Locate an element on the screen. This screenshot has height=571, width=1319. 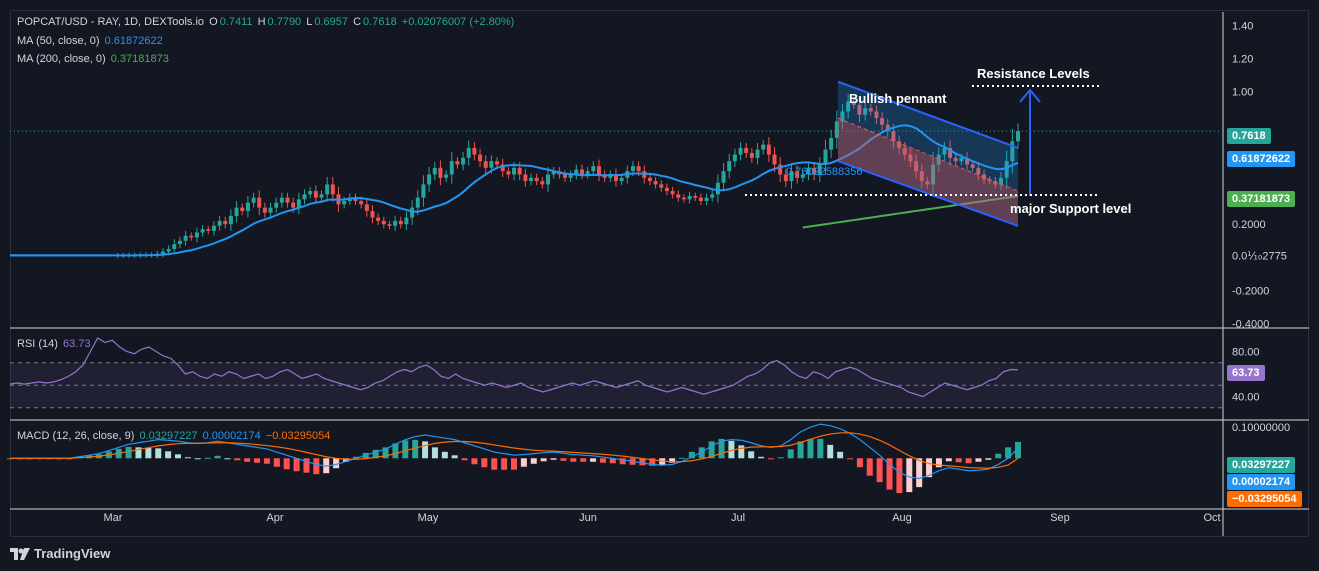
pennant-mid-label: 0.76022588356 is located at coordinates (824, 172).